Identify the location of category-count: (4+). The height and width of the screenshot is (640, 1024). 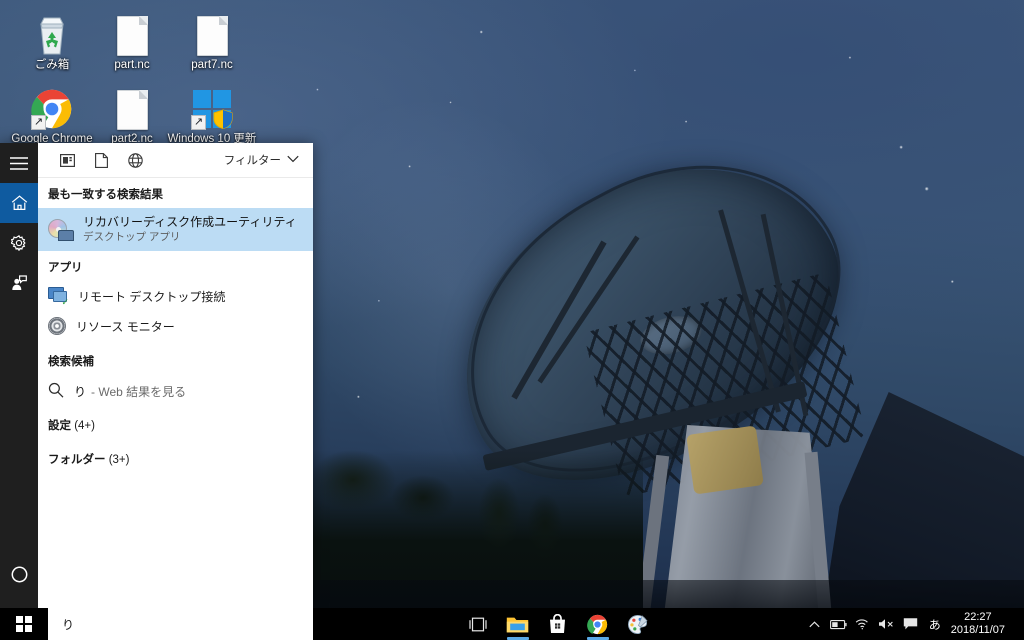
(84, 426).